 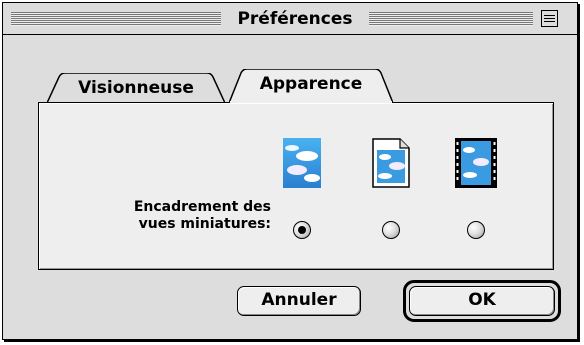 I want to click on frame-option-document-radio, so click(x=391, y=230).